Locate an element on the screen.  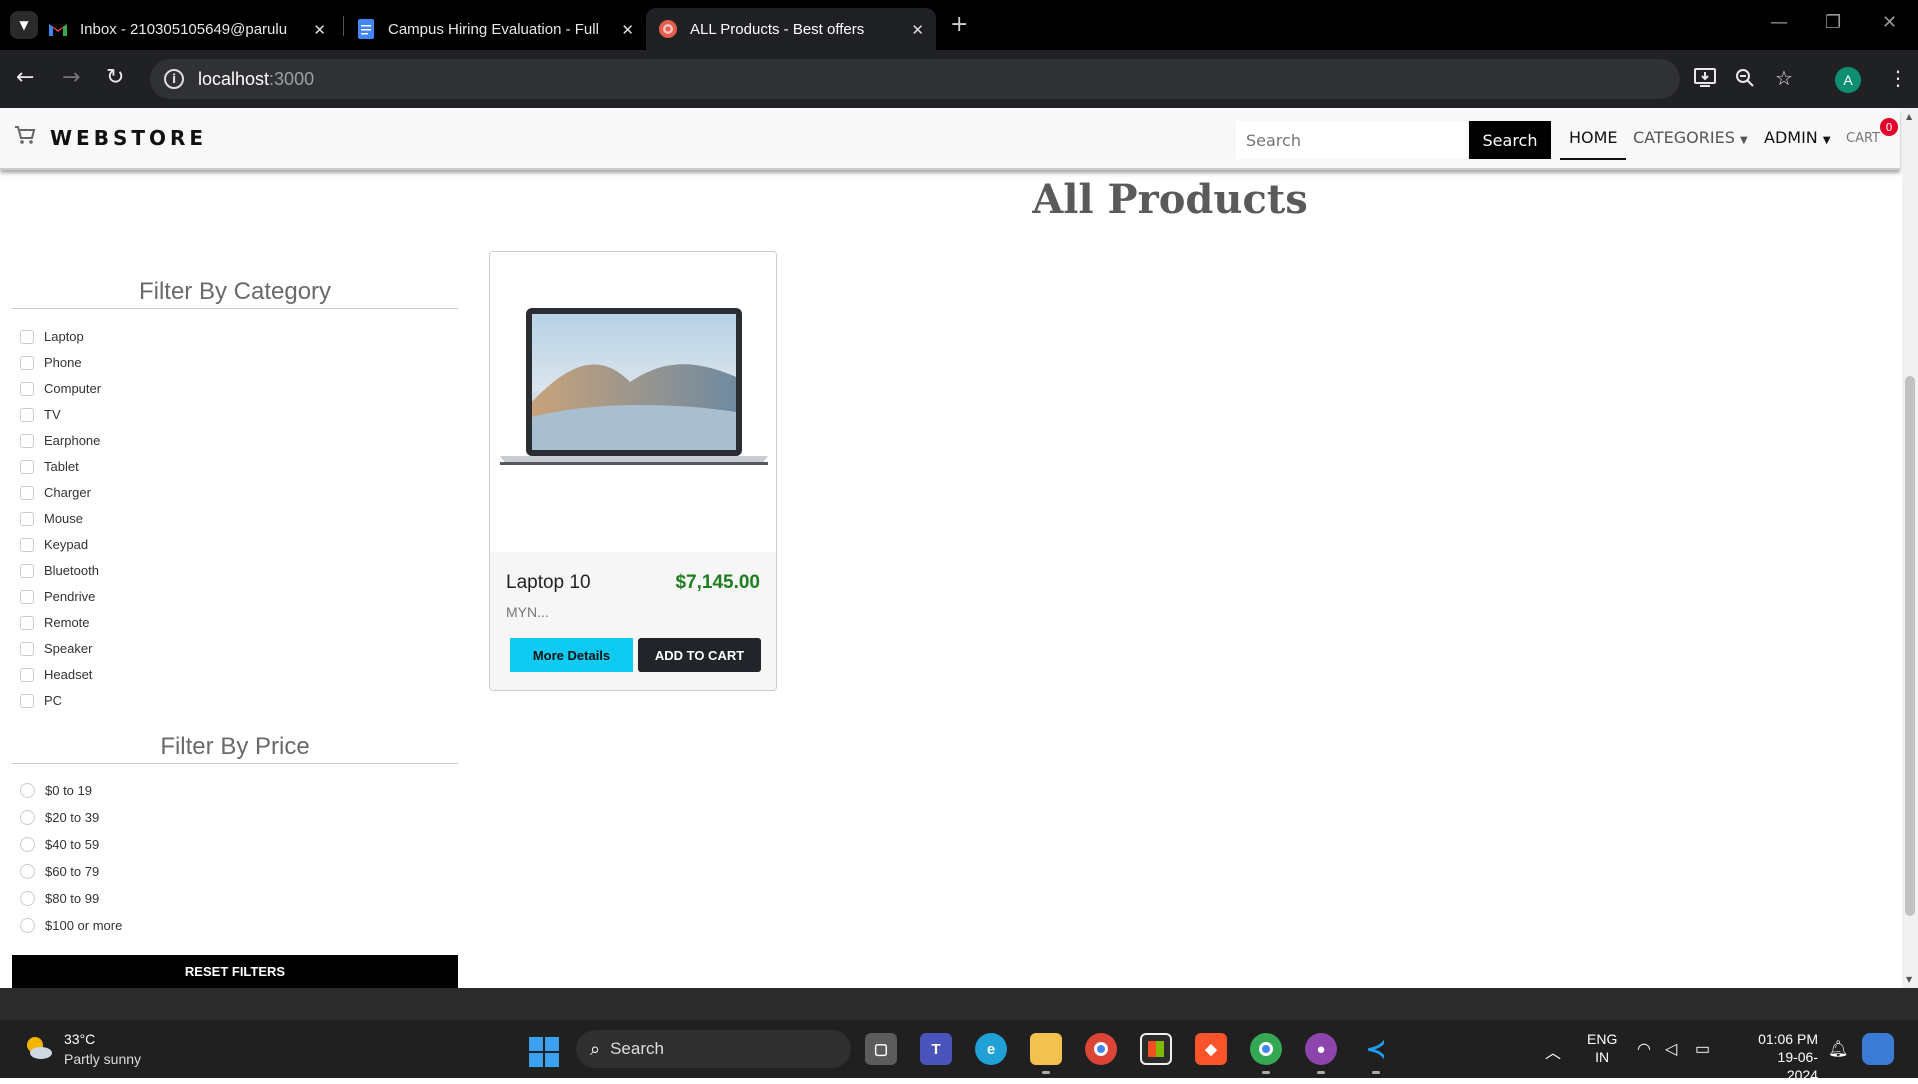
category-checkbox-row: Mouse is located at coordinates (51, 518).